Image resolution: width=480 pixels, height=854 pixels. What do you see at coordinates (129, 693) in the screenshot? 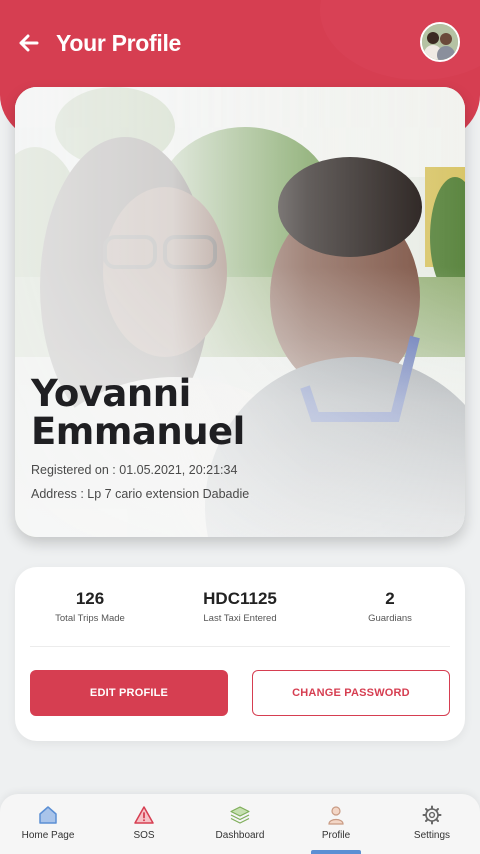
I see `edit-profile-button: EDIT PROFILE` at bounding box center [129, 693].